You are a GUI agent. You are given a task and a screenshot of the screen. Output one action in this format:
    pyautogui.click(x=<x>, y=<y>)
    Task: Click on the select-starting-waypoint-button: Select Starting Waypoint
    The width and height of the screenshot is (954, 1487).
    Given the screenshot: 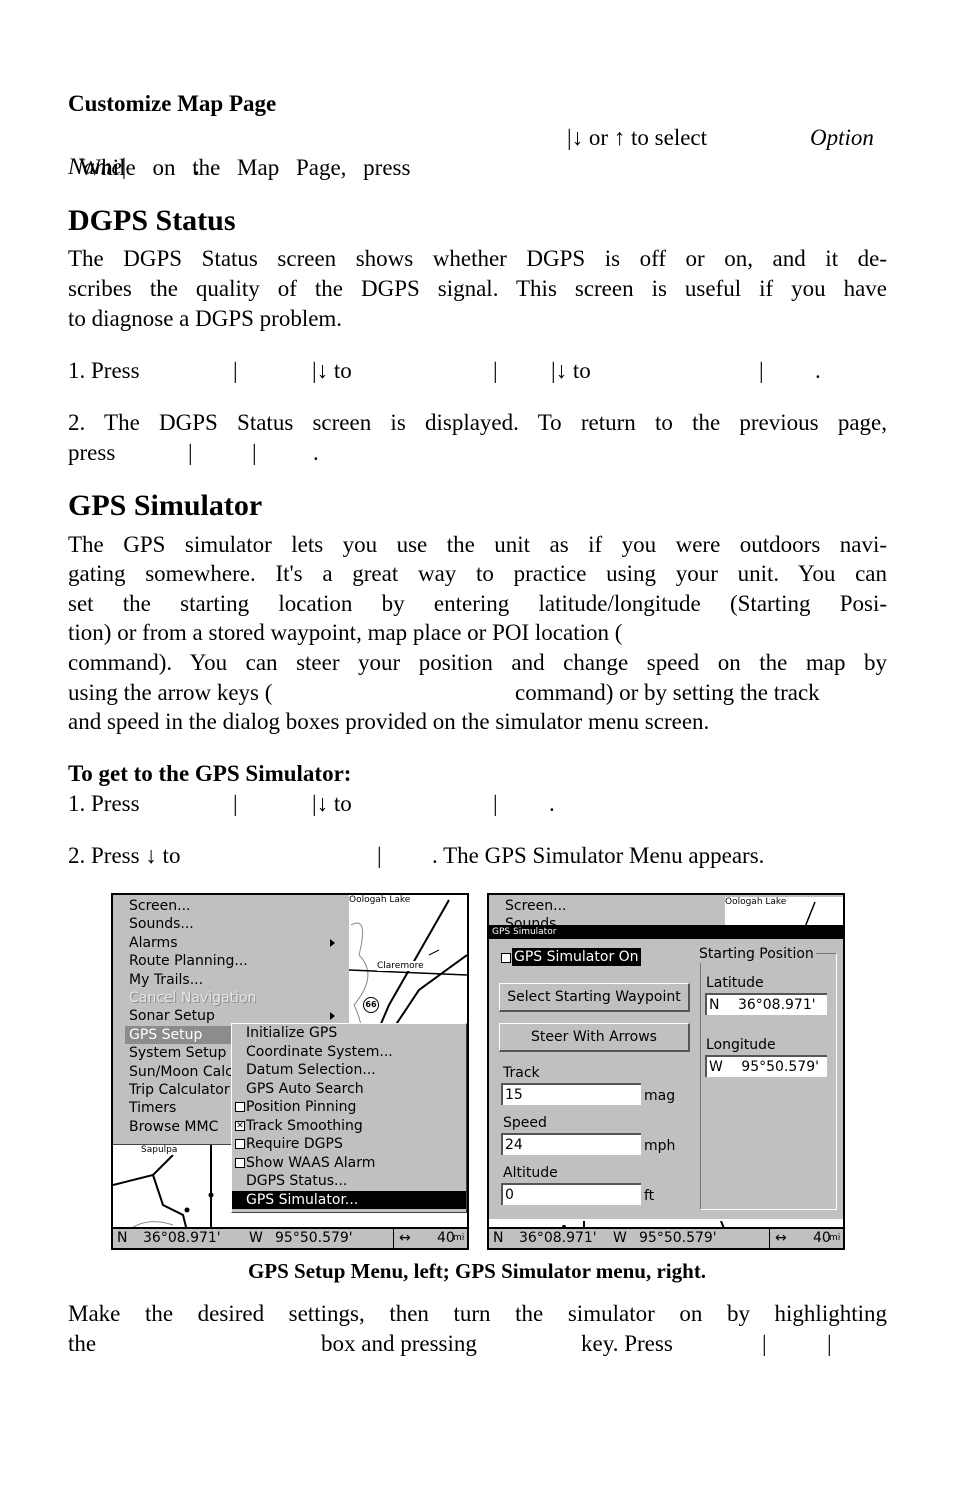 What is the action you would take?
    pyautogui.click(x=594, y=997)
    